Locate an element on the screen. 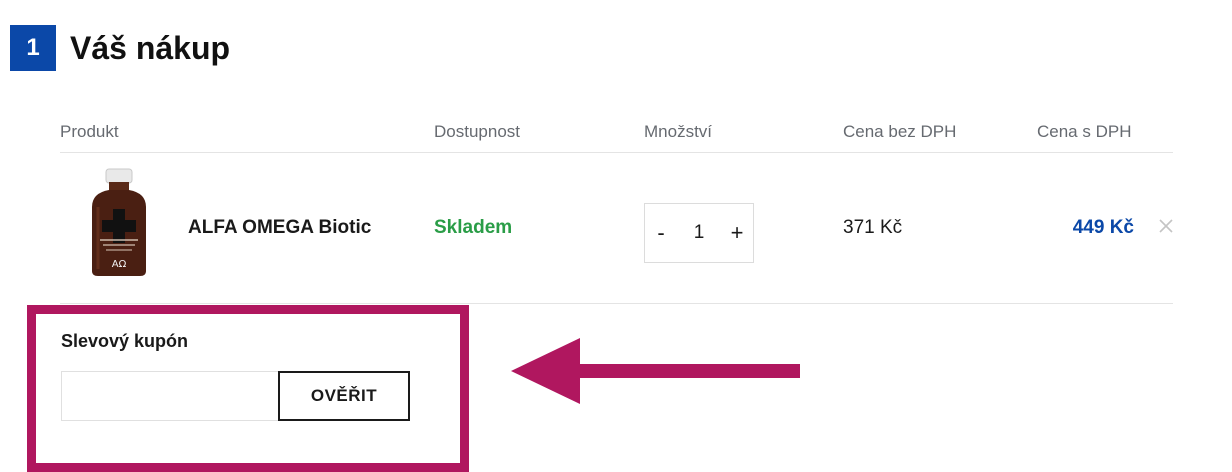 Image resolution: width=1232 pixels, height=472 pixels. bottle-logo: ΑΩ is located at coordinates (119, 264).